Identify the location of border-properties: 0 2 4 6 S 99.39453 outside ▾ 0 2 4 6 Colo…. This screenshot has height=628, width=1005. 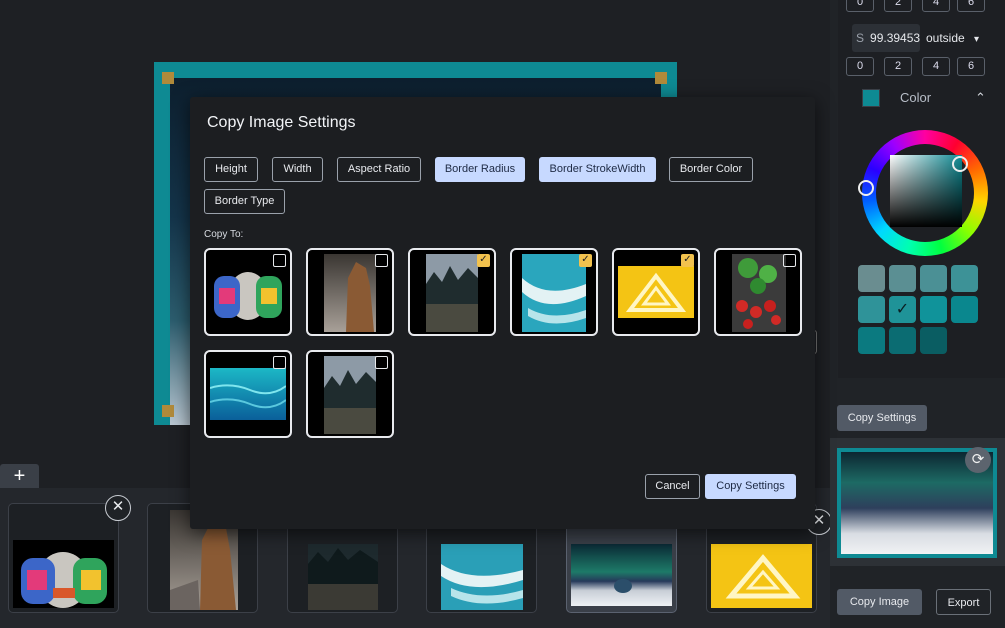
(921, 189).